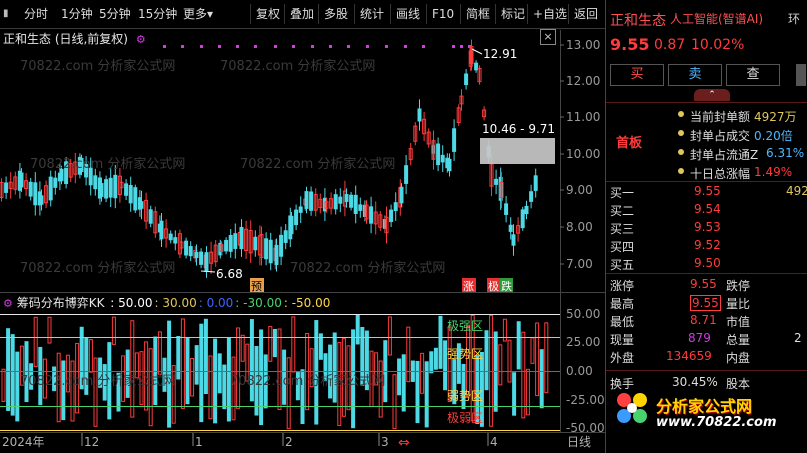 Image resolution: width=807 pixels, height=453 pixels. What do you see at coordinates (716, 18) in the screenshot?
I see `stock-sector: 人工智能(智谱AI)` at bounding box center [716, 18].